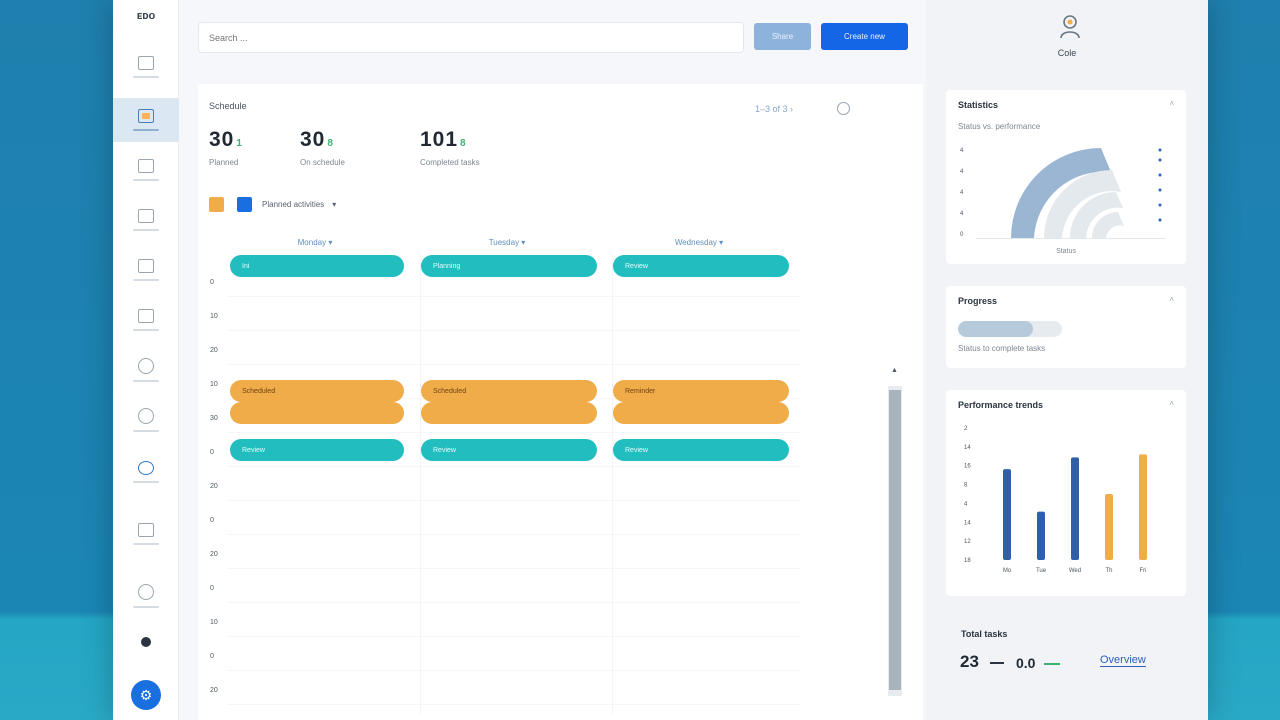  I want to click on search-bar, so click(471, 37).